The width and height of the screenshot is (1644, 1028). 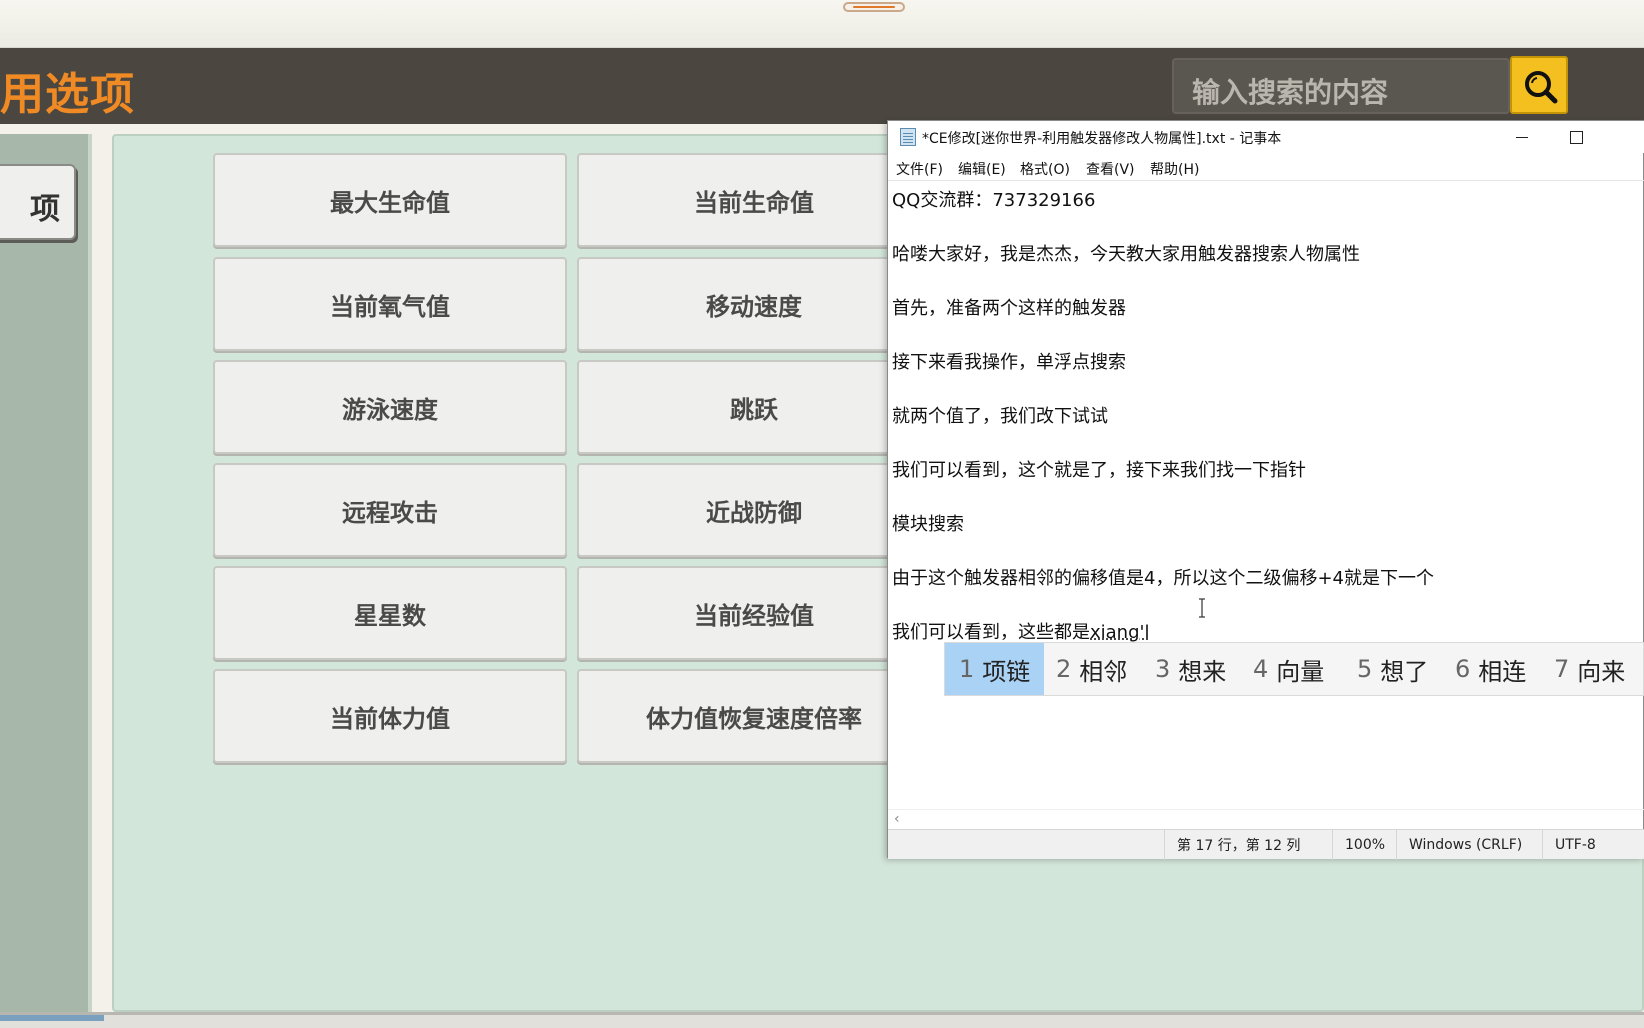 What do you see at coordinates (874, 7) in the screenshot?
I see `drag-handle` at bounding box center [874, 7].